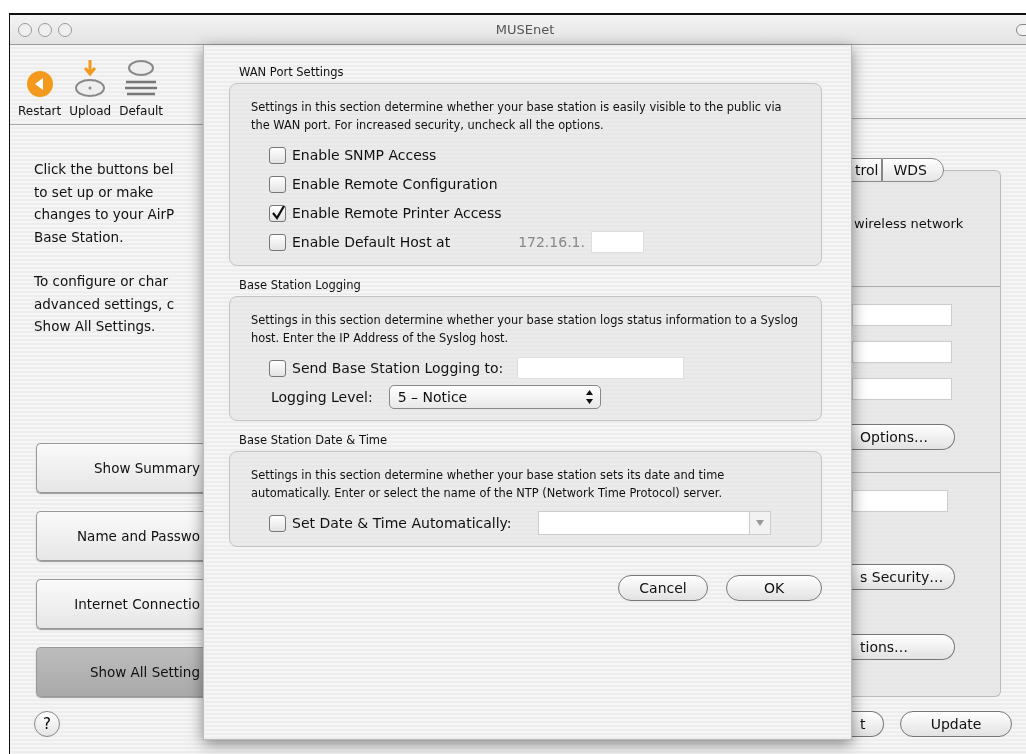 The image size is (1026, 754). I want to click on section-title: Base Station Date & Time, so click(314, 440).